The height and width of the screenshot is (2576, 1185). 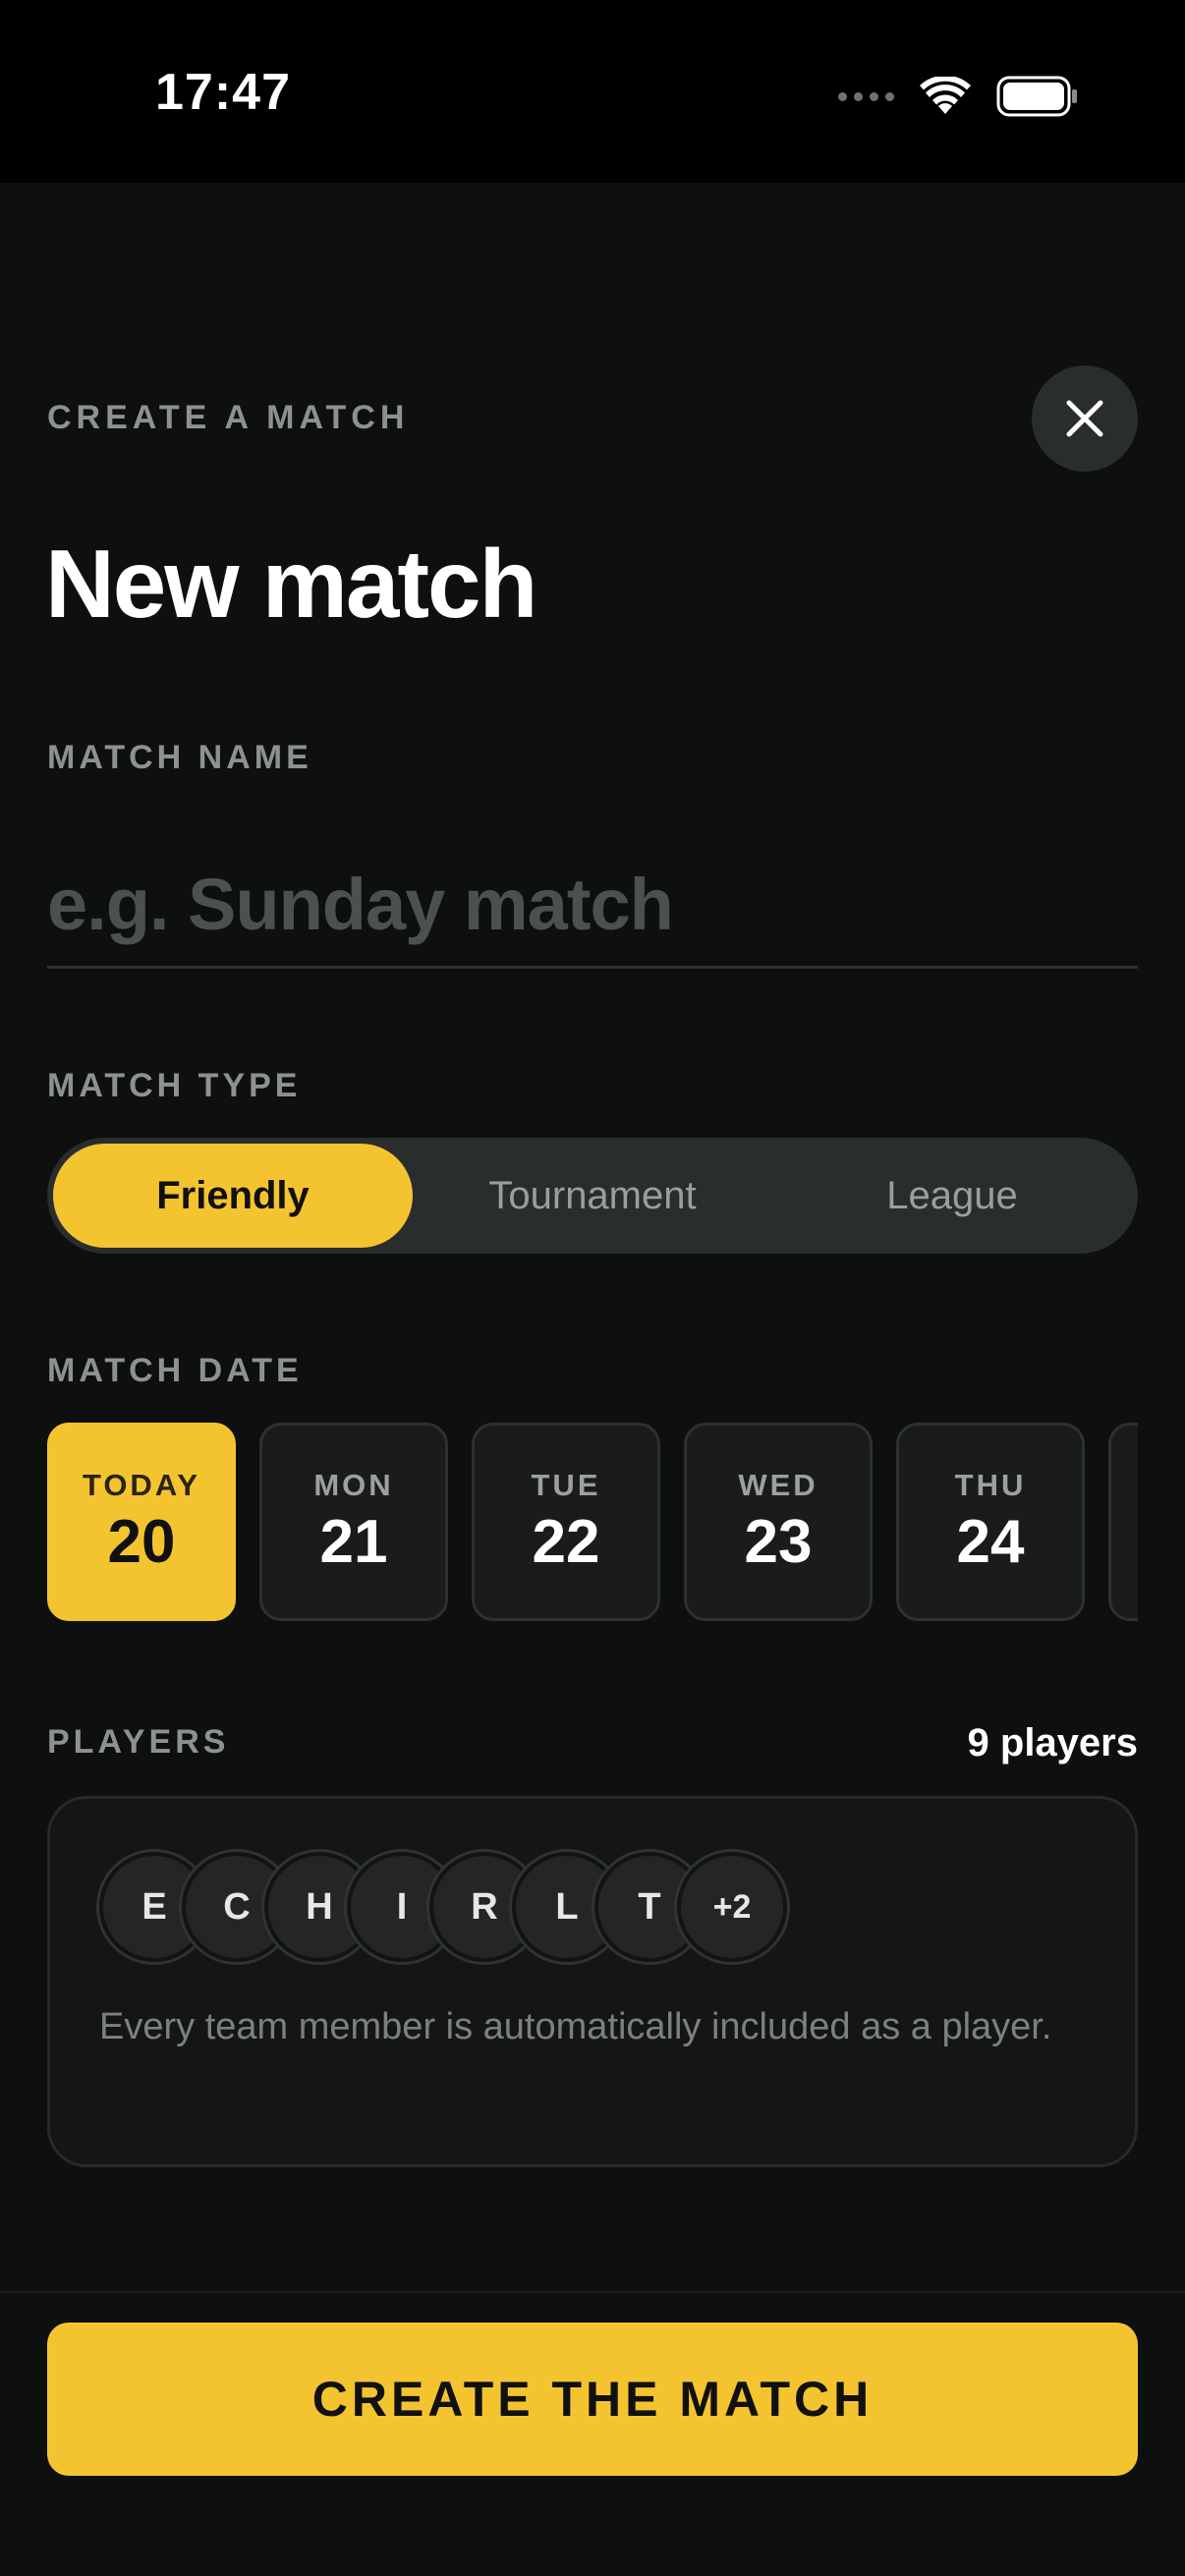 What do you see at coordinates (223, 92) in the screenshot?
I see `status-time: 17:47` at bounding box center [223, 92].